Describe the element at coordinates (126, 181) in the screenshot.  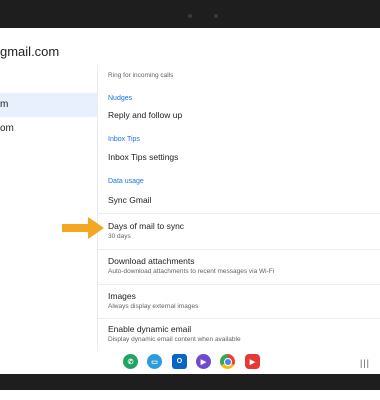
I see `data-usage-header: Data usage` at that location.